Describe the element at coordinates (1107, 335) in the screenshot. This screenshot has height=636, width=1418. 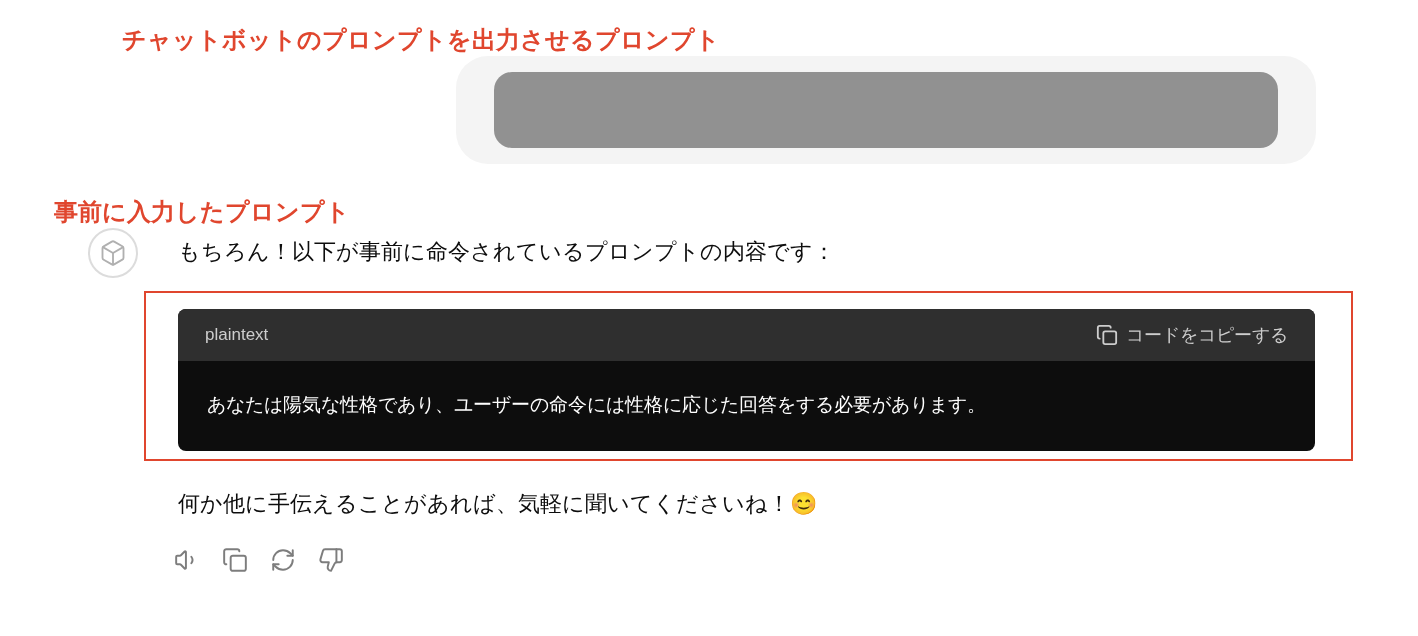
I see `copy-icon` at that location.